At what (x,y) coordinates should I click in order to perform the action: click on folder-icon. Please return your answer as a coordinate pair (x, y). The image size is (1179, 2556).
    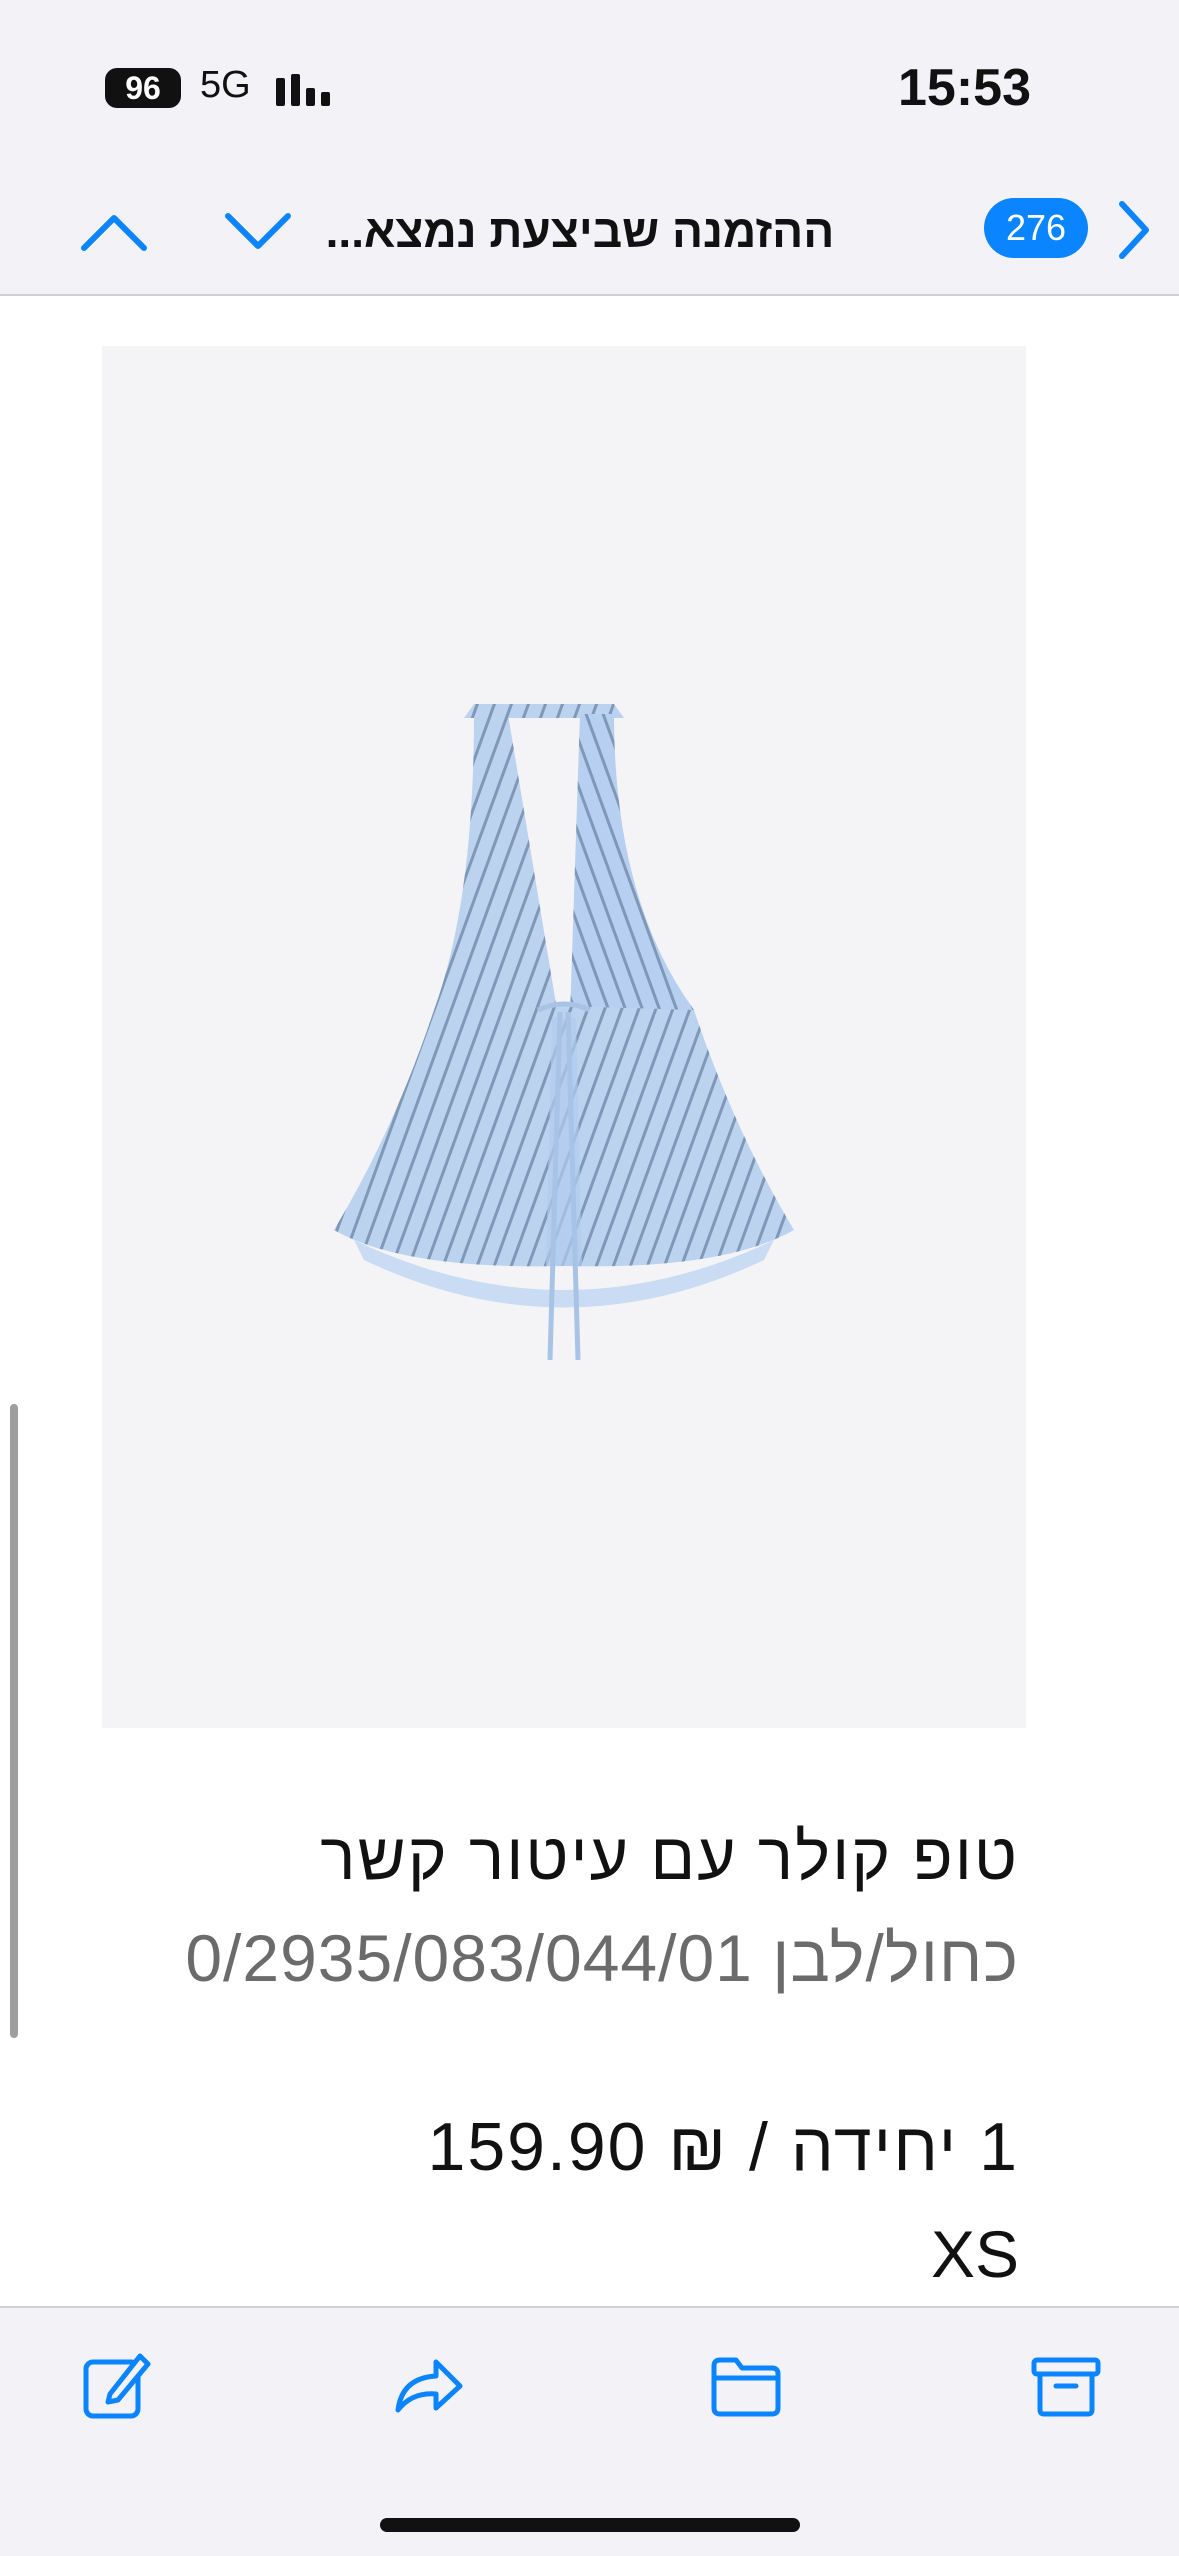
    Looking at the image, I should click on (746, 2386).